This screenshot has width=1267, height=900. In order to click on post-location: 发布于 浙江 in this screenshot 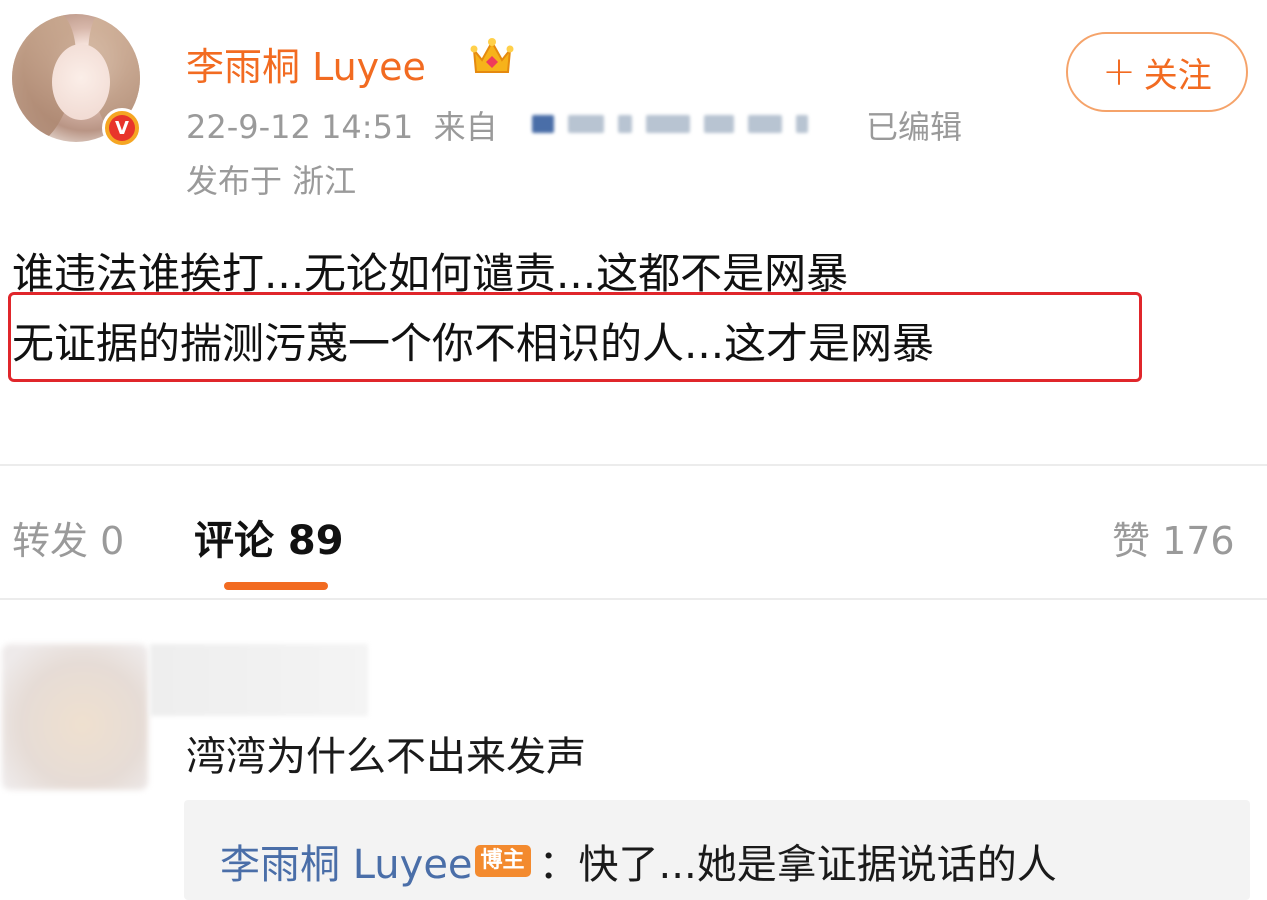, I will do `click(271, 181)`.